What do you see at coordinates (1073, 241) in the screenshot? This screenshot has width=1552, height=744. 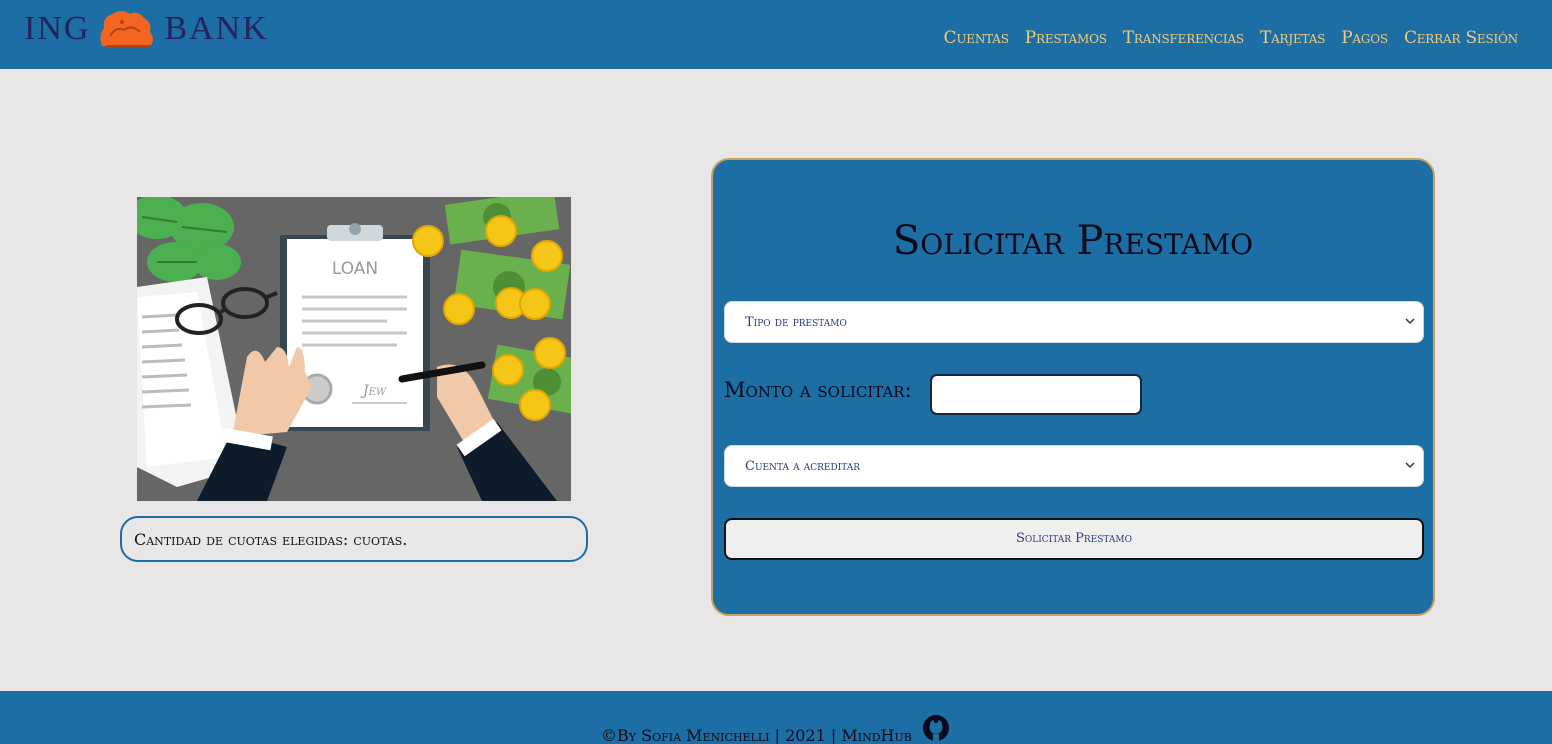 I see `form-title: Solicitar Prestamo` at bounding box center [1073, 241].